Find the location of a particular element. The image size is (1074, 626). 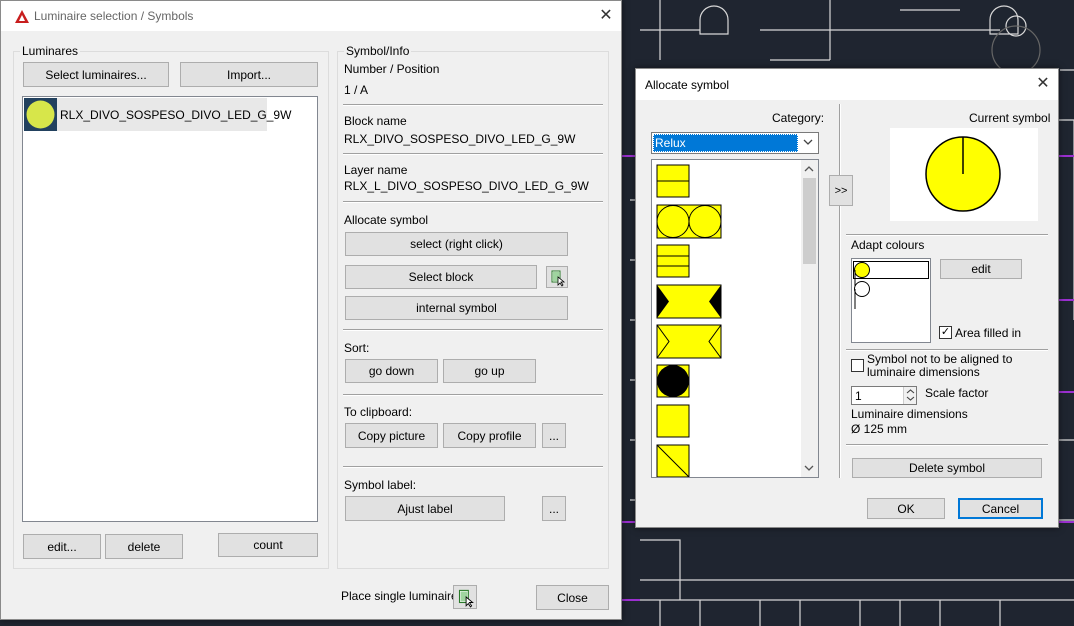

category-select: Relux is located at coordinates (735, 143).